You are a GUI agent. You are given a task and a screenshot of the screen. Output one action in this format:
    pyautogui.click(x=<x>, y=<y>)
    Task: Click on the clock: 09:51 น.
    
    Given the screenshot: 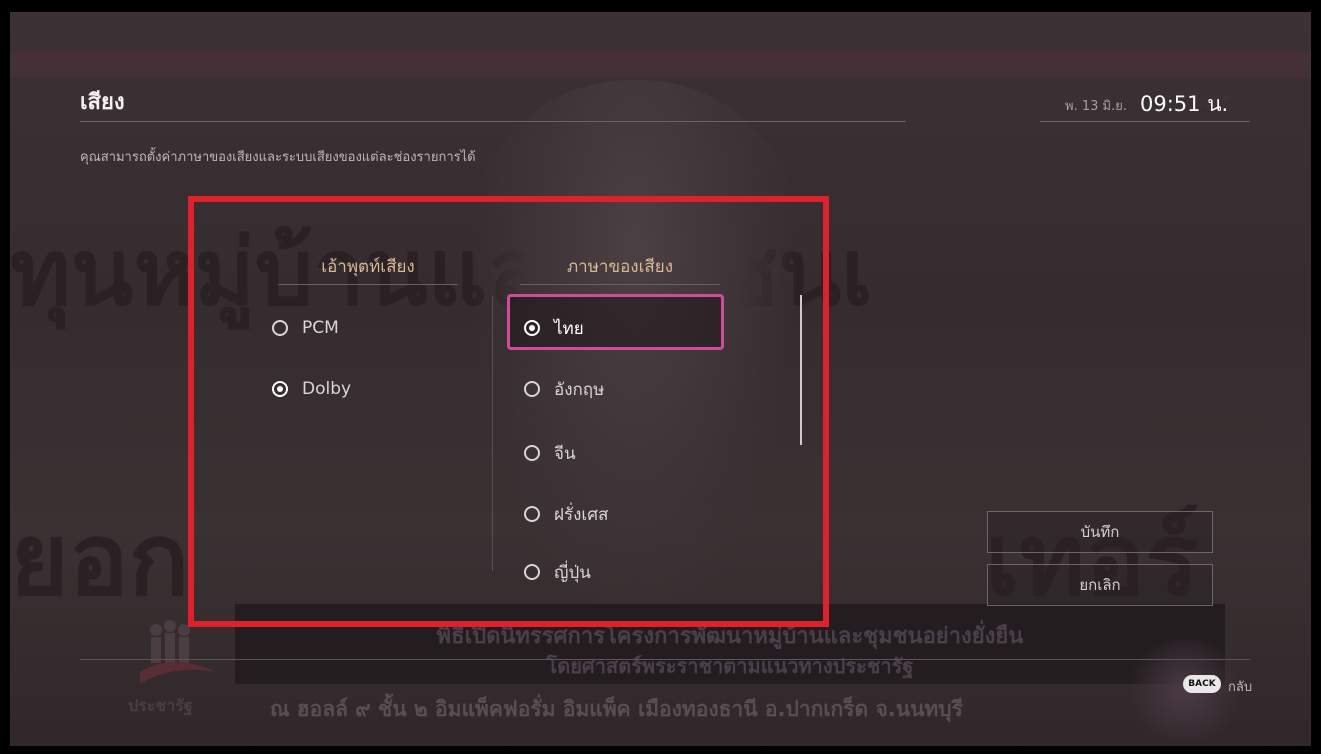 What is the action you would take?
    pyautogui.click(x=1184, y=104)
    